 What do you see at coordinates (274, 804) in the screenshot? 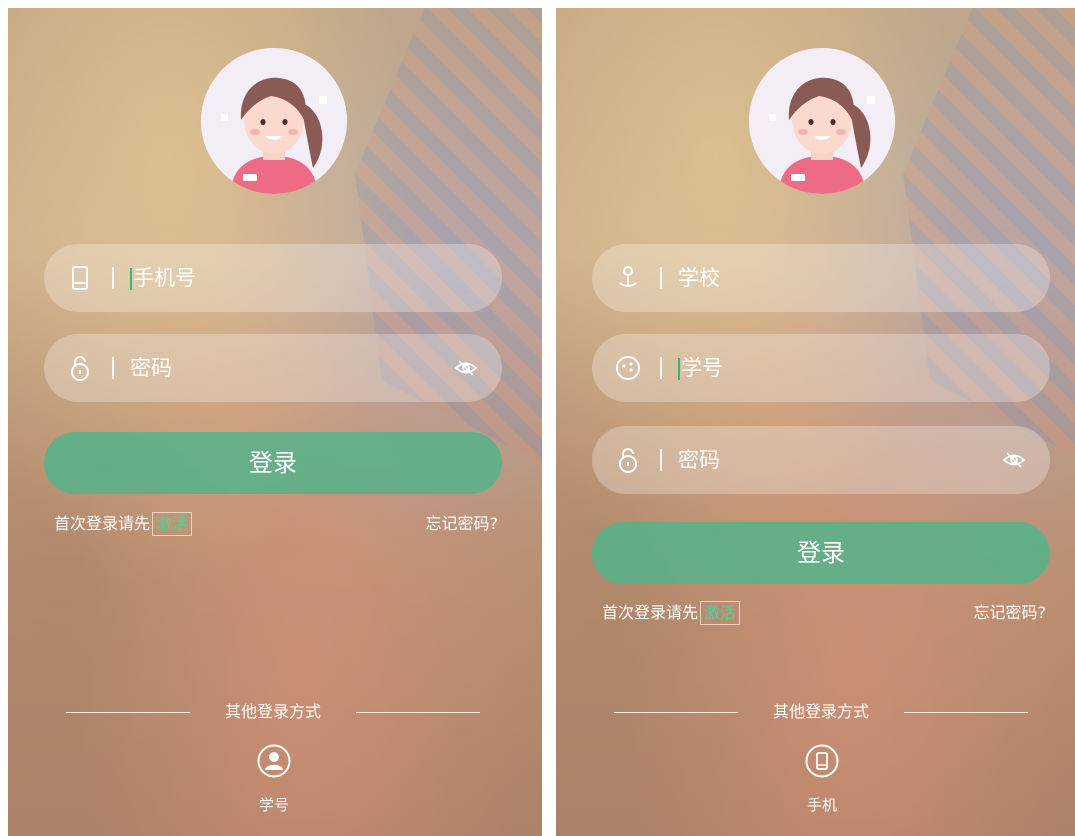
I see `alt-login-label: 学号` at bounding box center [274, 804].